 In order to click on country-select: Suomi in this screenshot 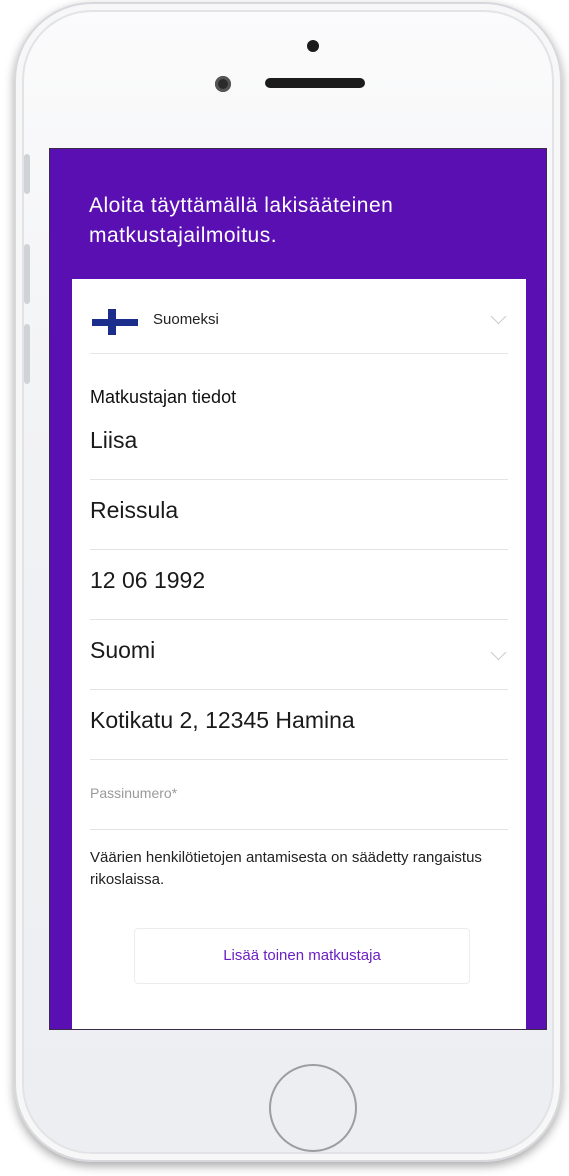, I will do `click(299, 654)`.